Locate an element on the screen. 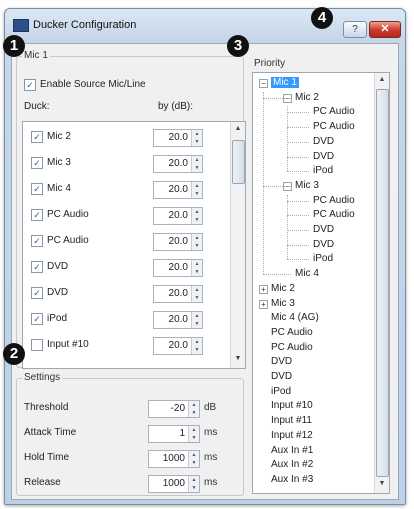 The height and width of the screenshot is (509, 414). tree-item: Input #11 is located at coordinates (291, 420).